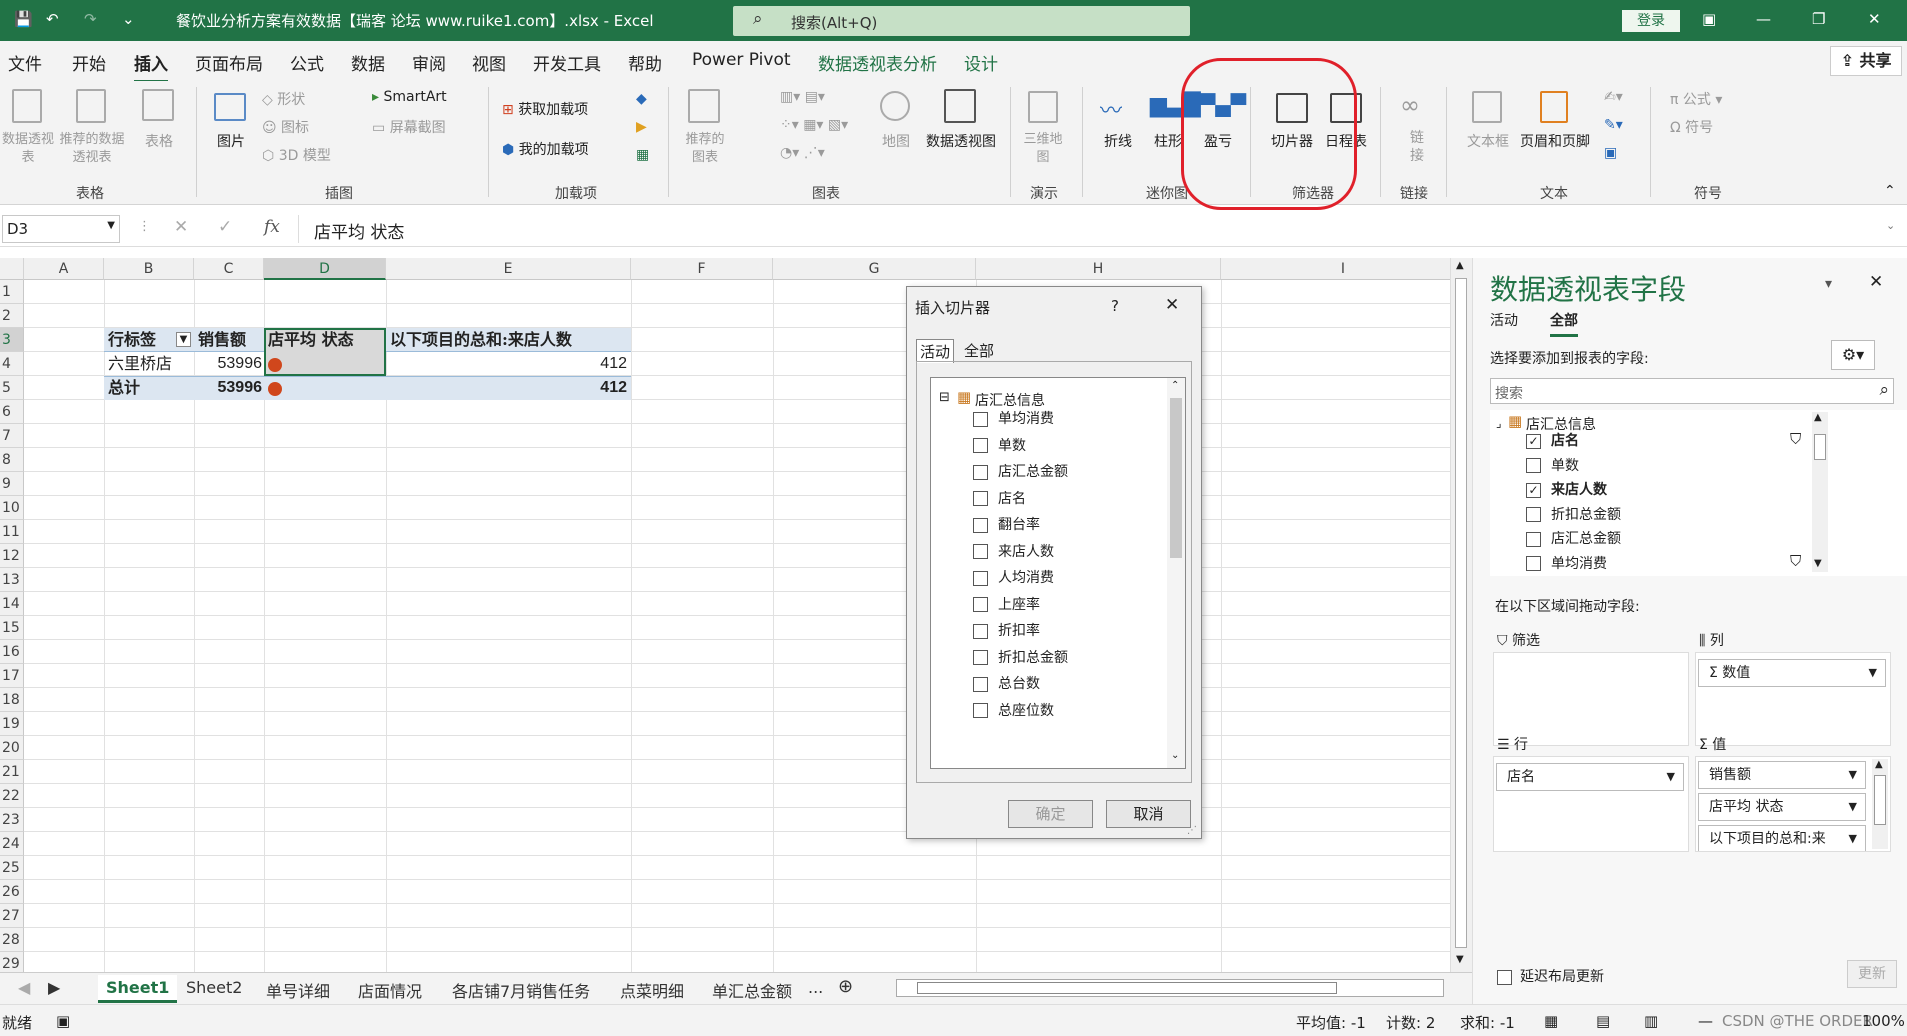 This screenshot has width=1907, height=1036. I want to click on 3d-map-button: 三维地图, so click(1043, 149).